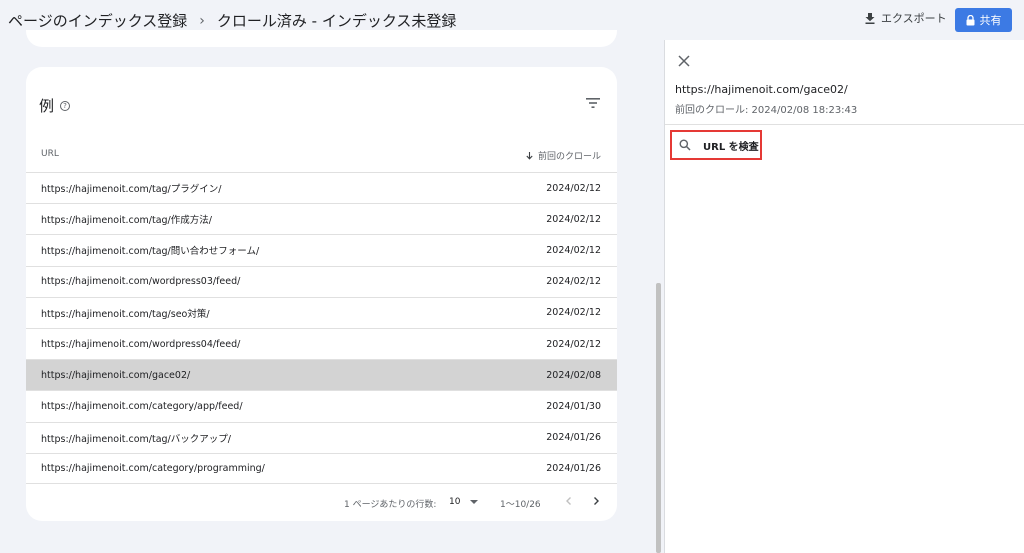 The image size is (1024, 553). Describe the element at coordinates (766, 110) in the screenshot. I see `panel-last-crawl: 前回のクロール: 2024/02/08 18:23:43` at that location.